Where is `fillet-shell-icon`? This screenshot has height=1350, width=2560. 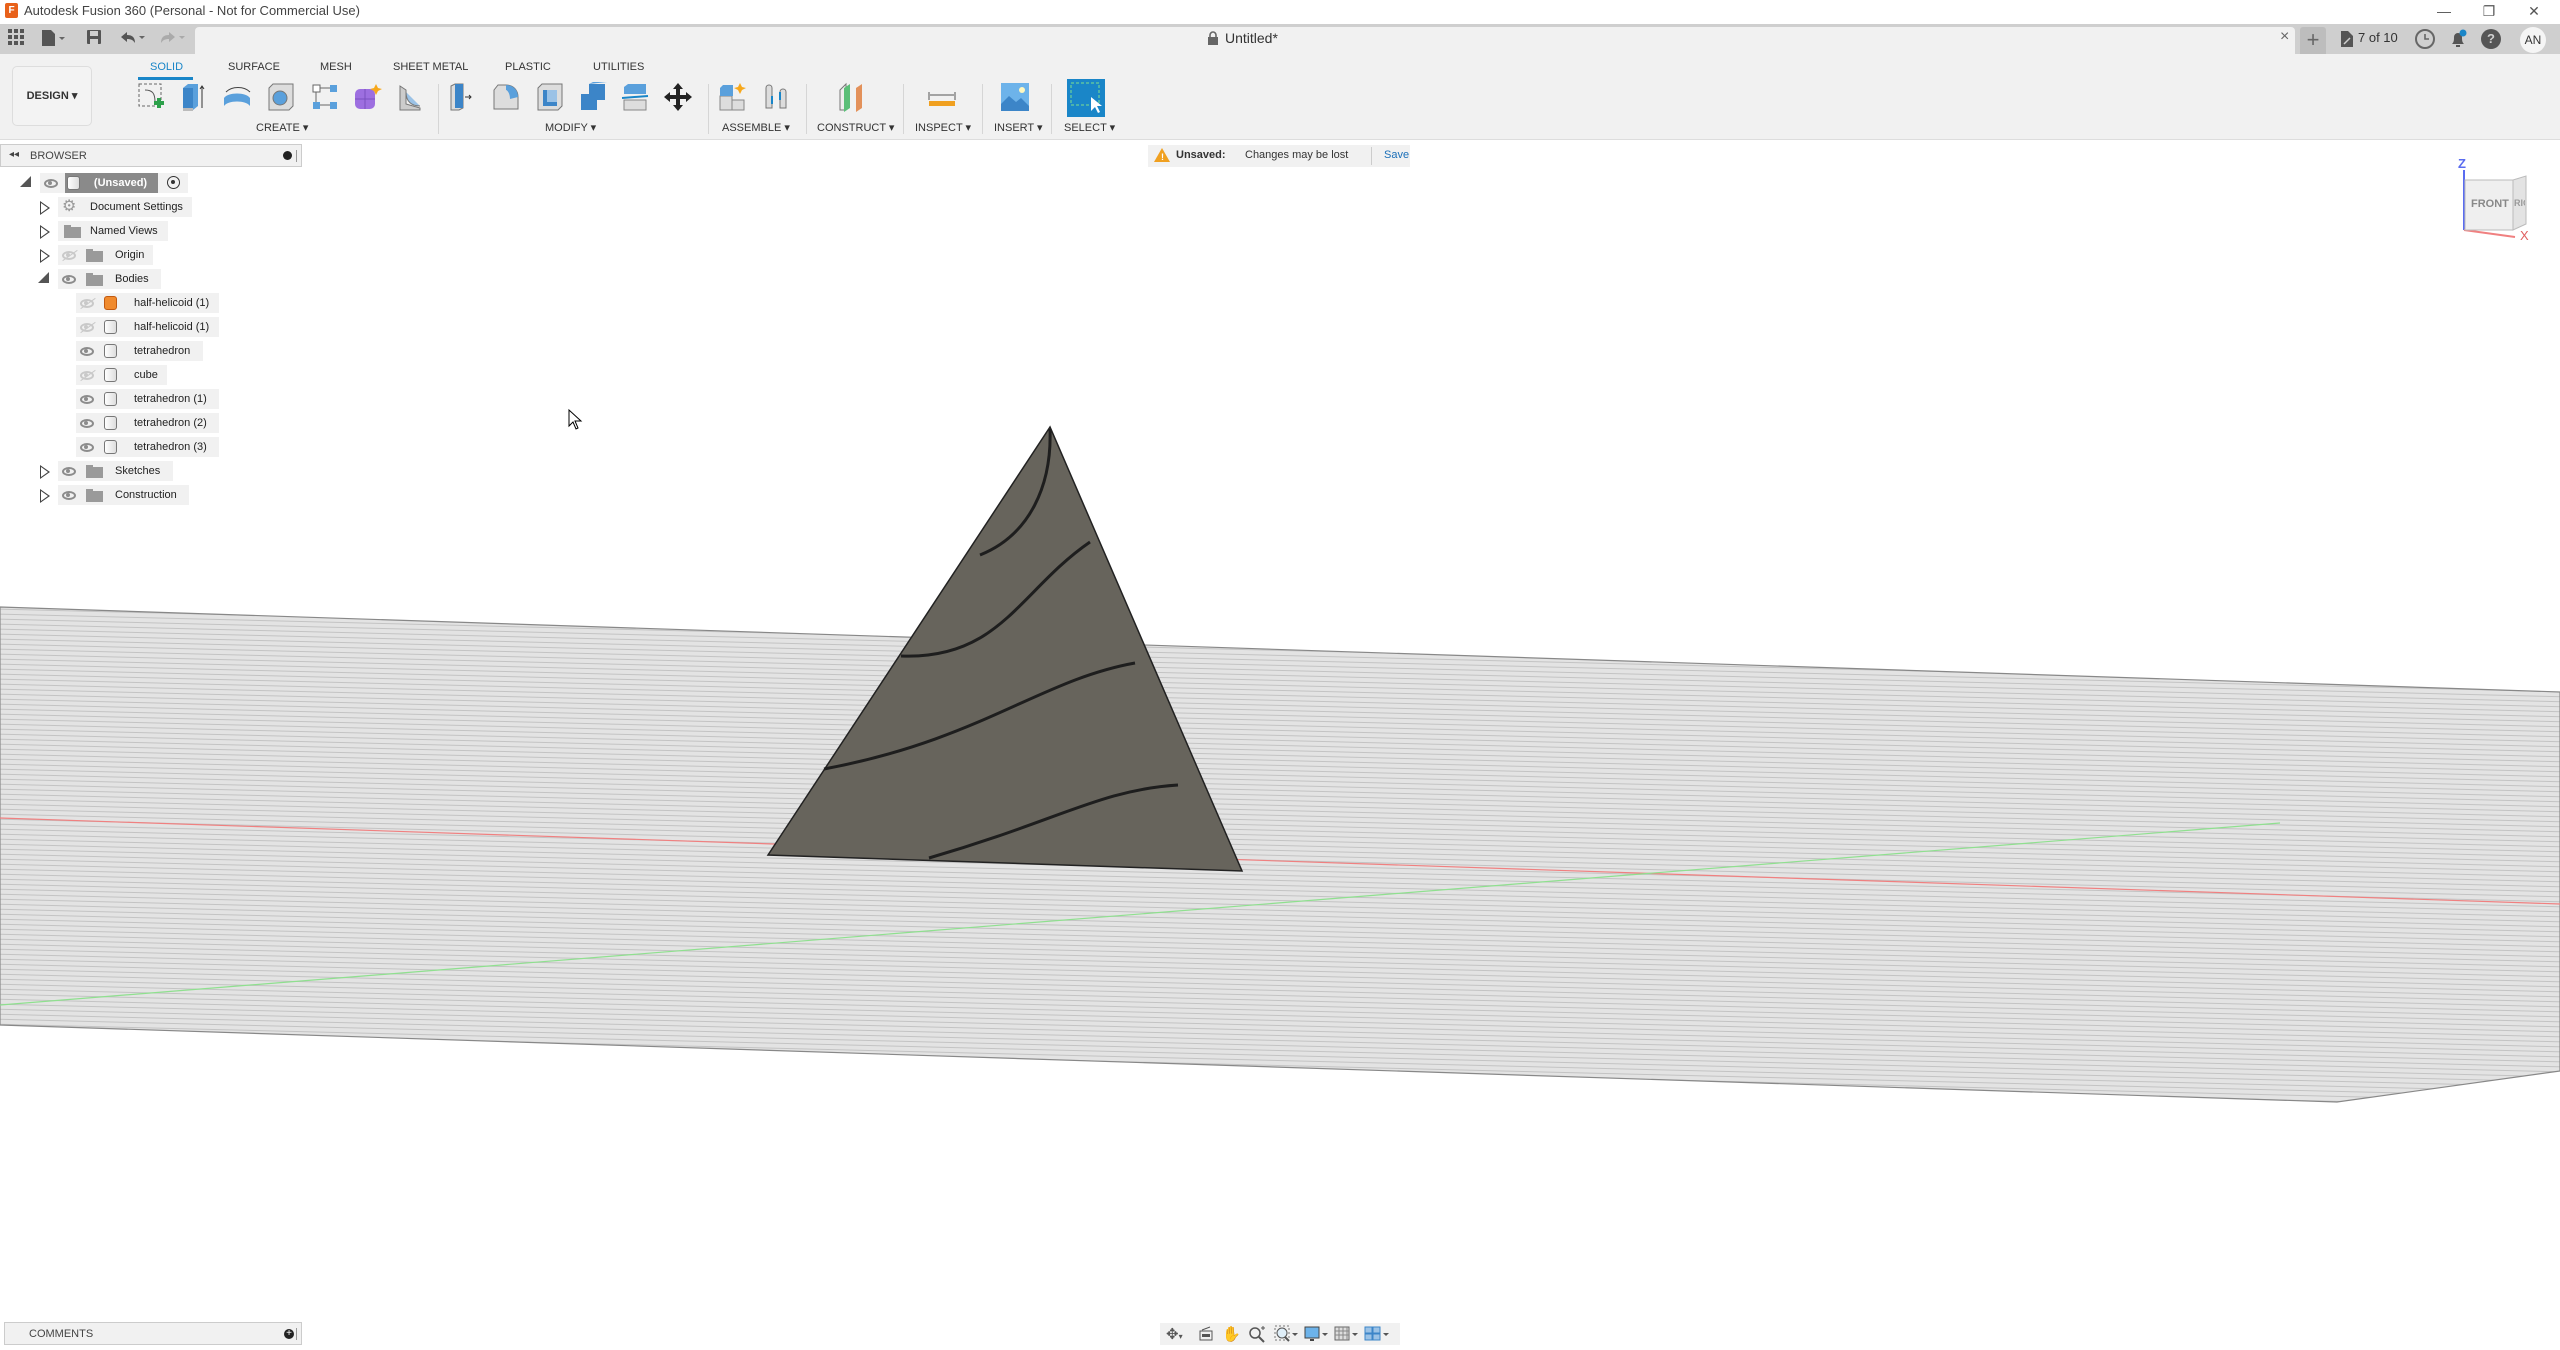
fillet-shell-icon is located at coordinates (409, 97).